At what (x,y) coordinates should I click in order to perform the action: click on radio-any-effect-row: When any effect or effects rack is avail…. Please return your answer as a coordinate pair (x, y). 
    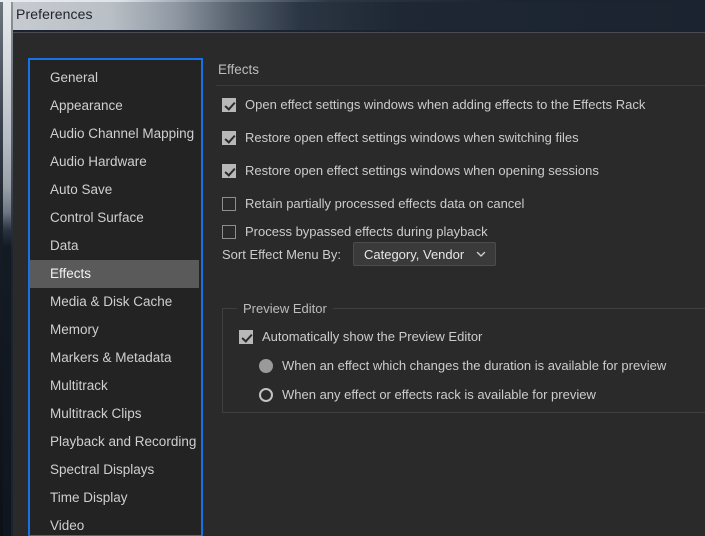
    Looking at the image, I should click on (427, 394).